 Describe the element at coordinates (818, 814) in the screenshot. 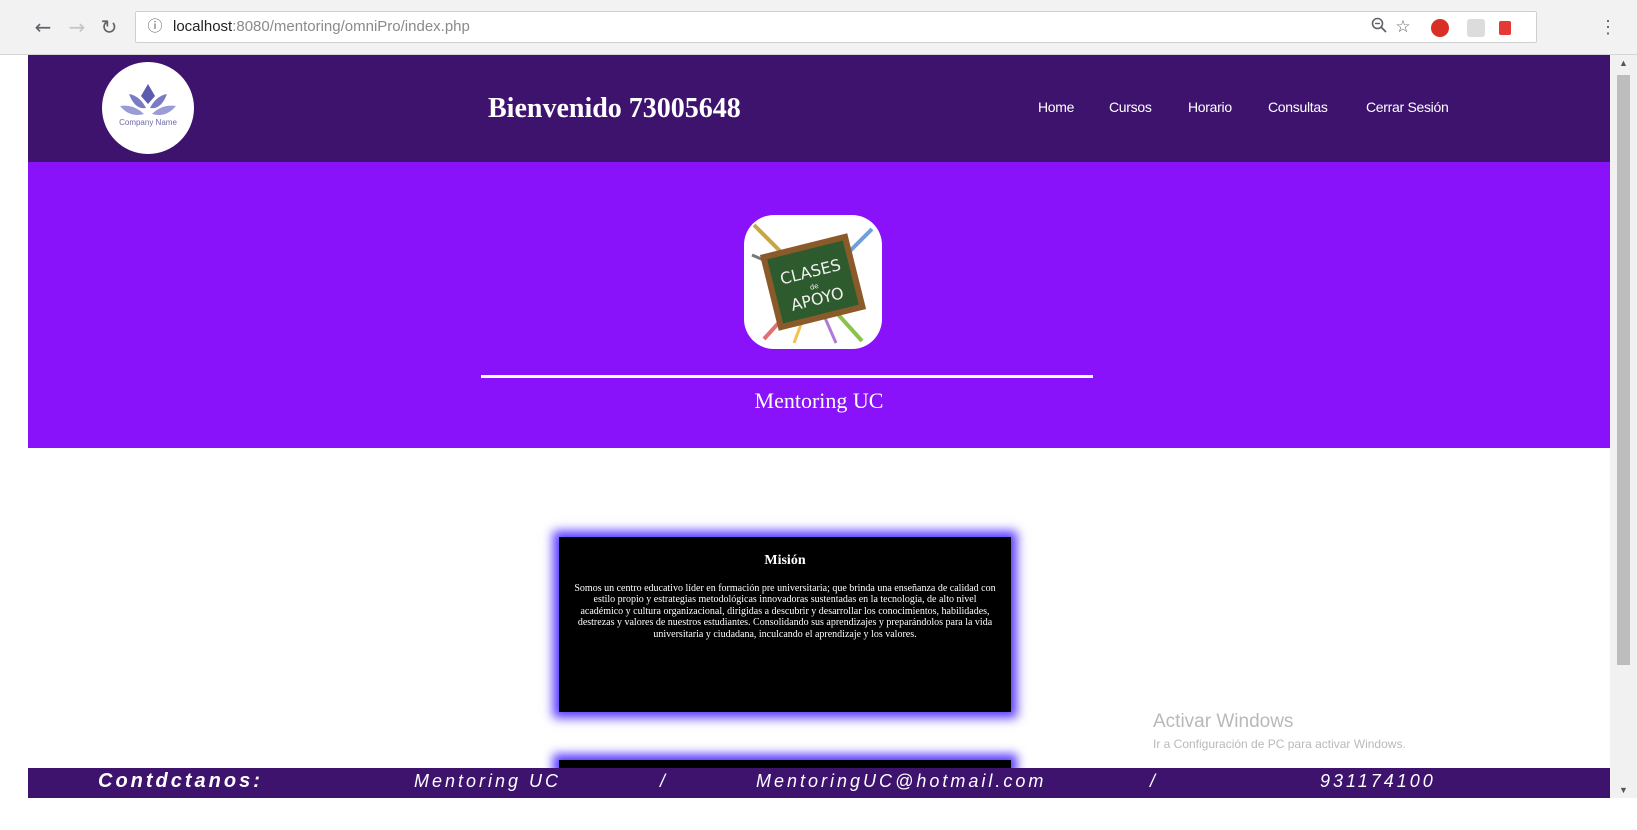

I see `below-viewport` at that location.